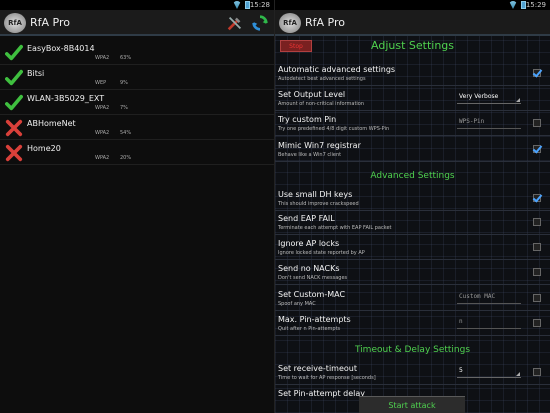 This screenshot has height=413, width=550. I want to click on setting-title: Send no NACKs, so click(309, 268).